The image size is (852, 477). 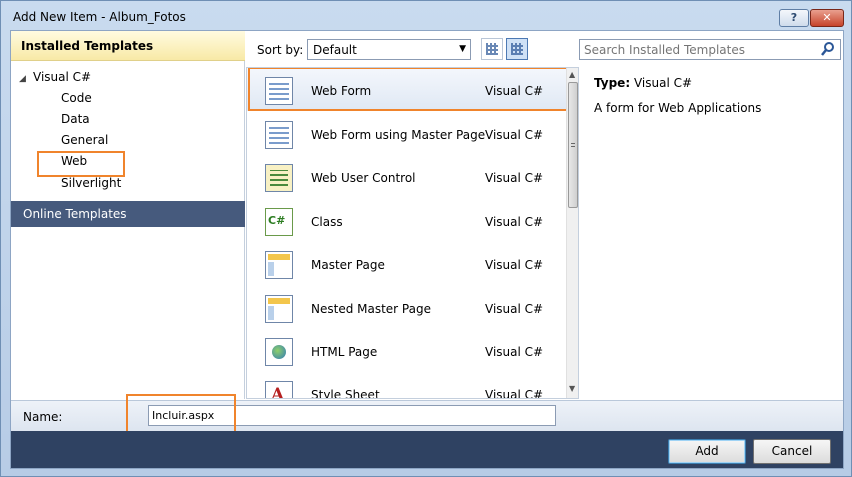 What do you see at coordinates (280, 50) in the screenshot?
I see `sort-by-label: Sort by:` at bounding box center [280, 50].